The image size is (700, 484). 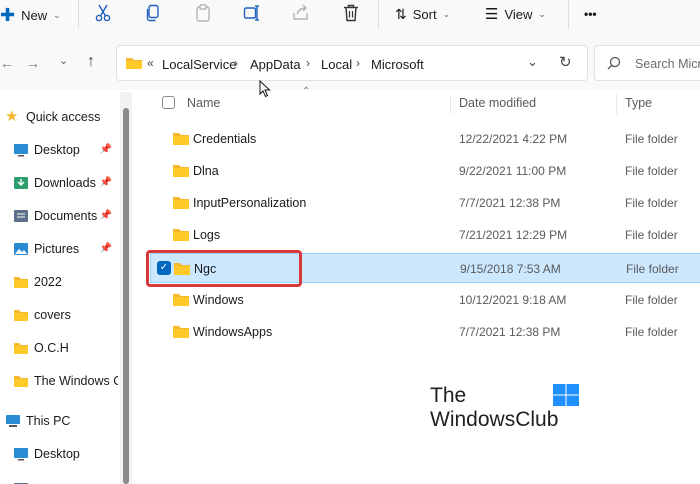 What do you see at coordinates (513, 139) in the screenshot?
I see `file-date: 12/22/2021 4:22 PM` at bounding box center [513, 139].